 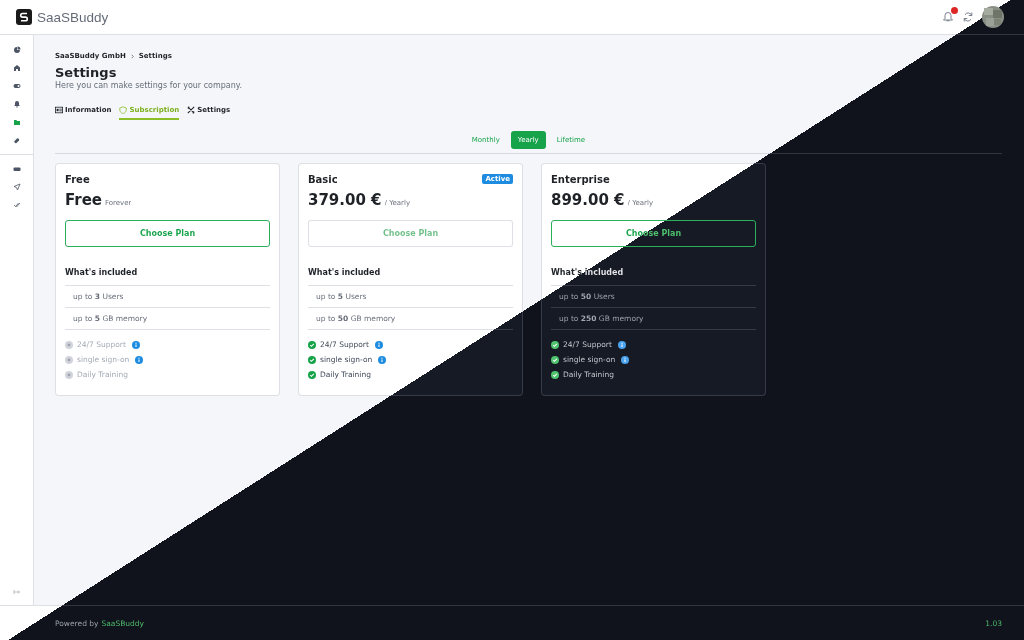 I want to click on chevron-icon, so click(x=132, y=56).